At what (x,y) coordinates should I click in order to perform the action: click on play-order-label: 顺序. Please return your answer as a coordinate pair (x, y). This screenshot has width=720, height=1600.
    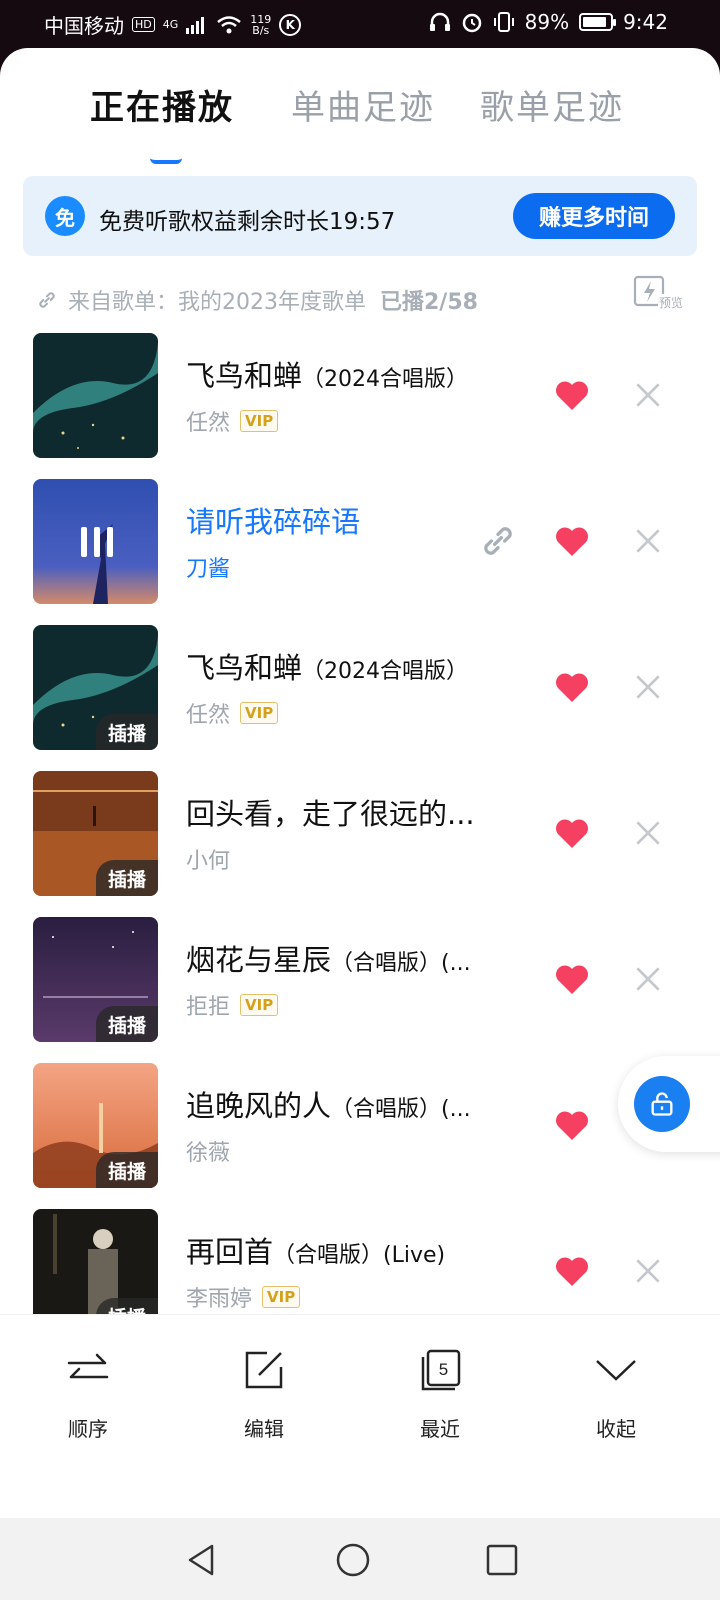
    Looking at the image, I should click on (88, 1429).